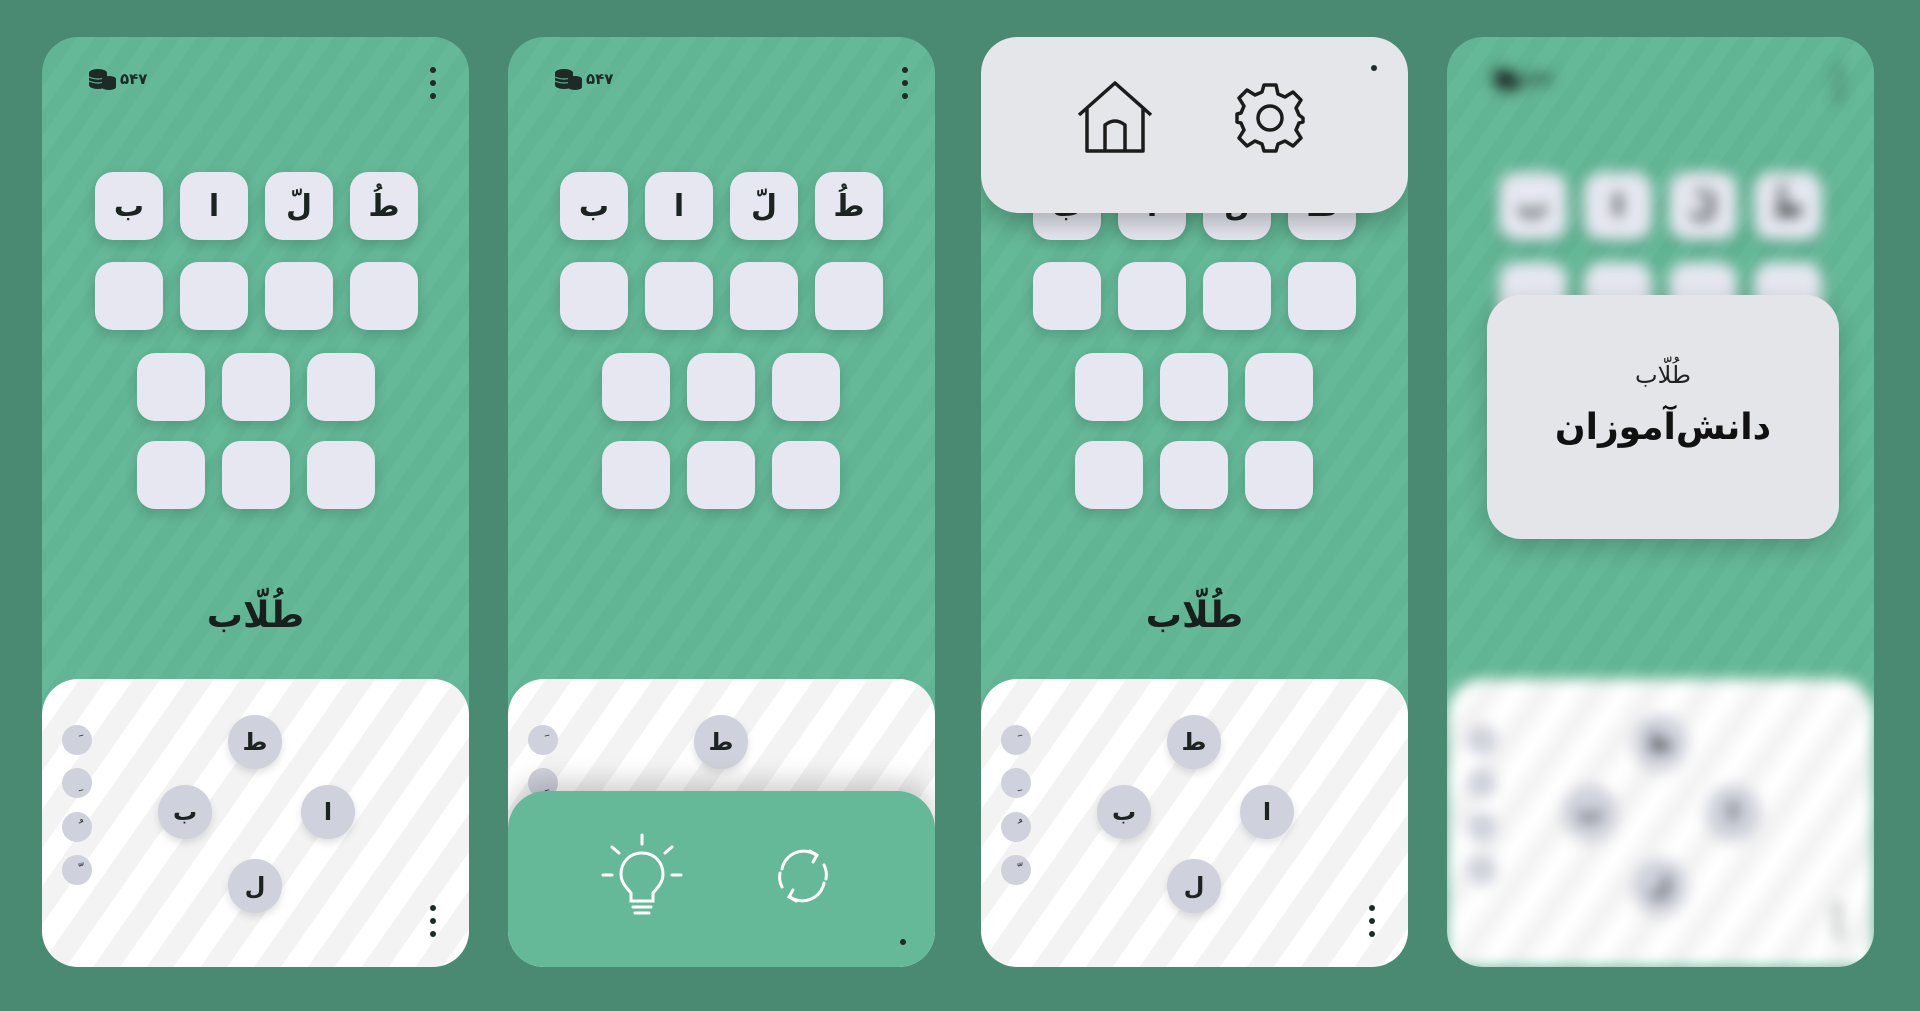 The height and width of the screenshot is (1011, 1920). What do you see at coordinates (1662, 375) in the screenshot?
I see `card-word: طُلّاب` at bounding box center [1662, 375].